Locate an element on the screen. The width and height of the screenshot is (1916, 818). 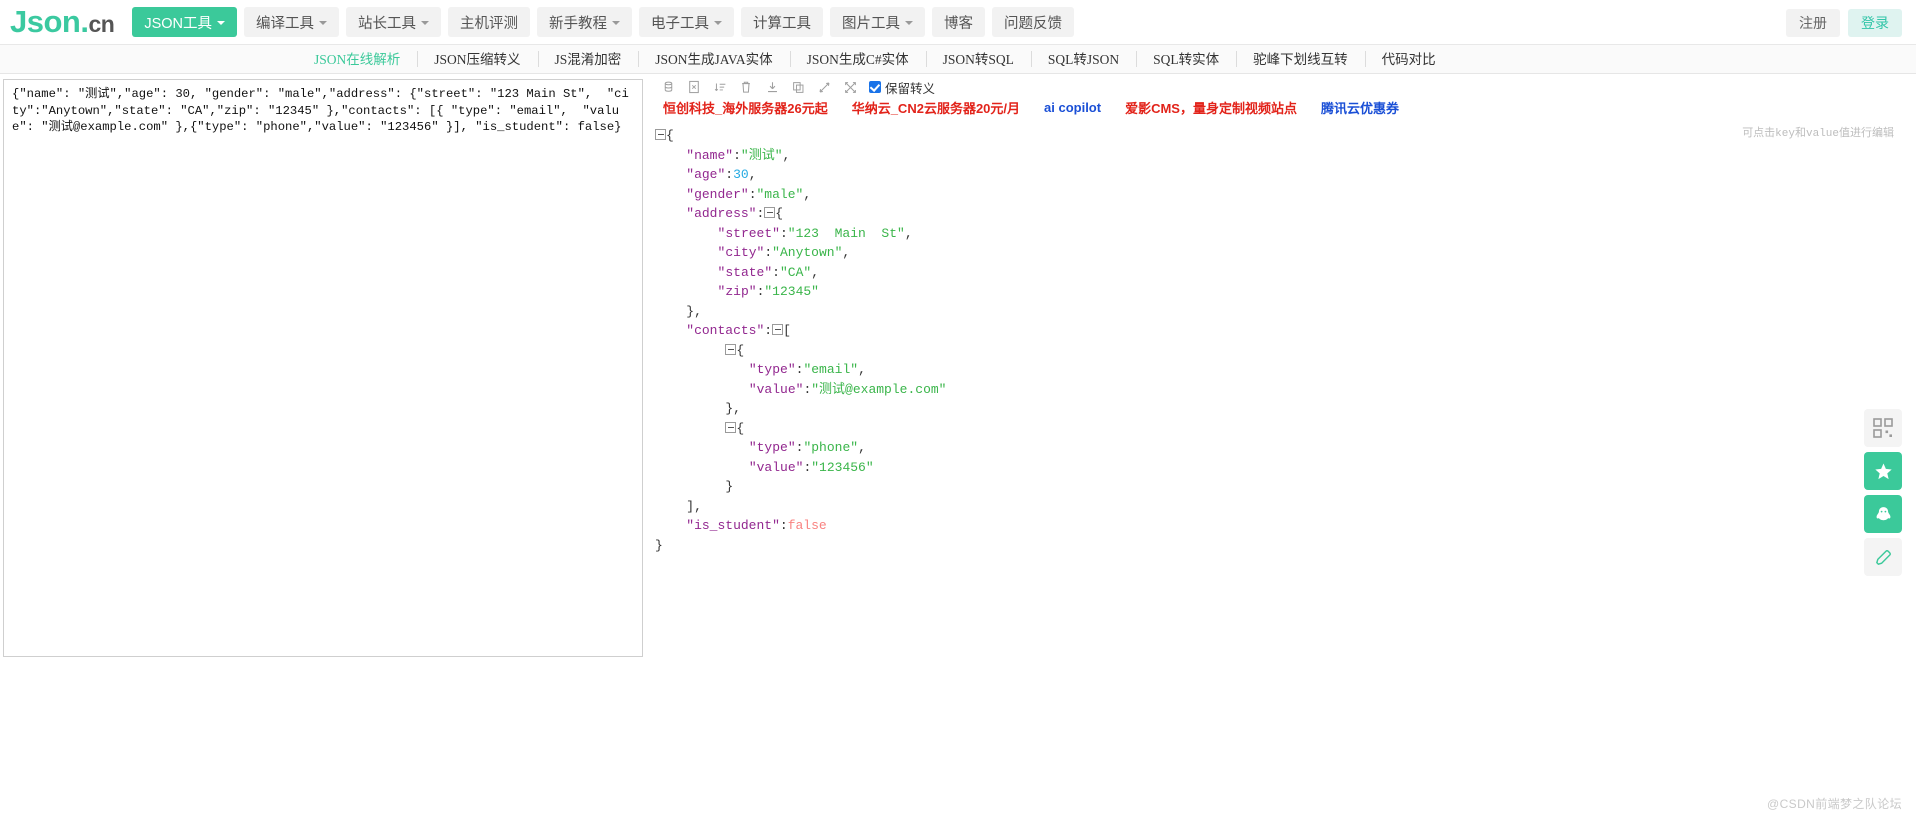
tree-line: "name": "测试", is located at coordinates (1285, 156).